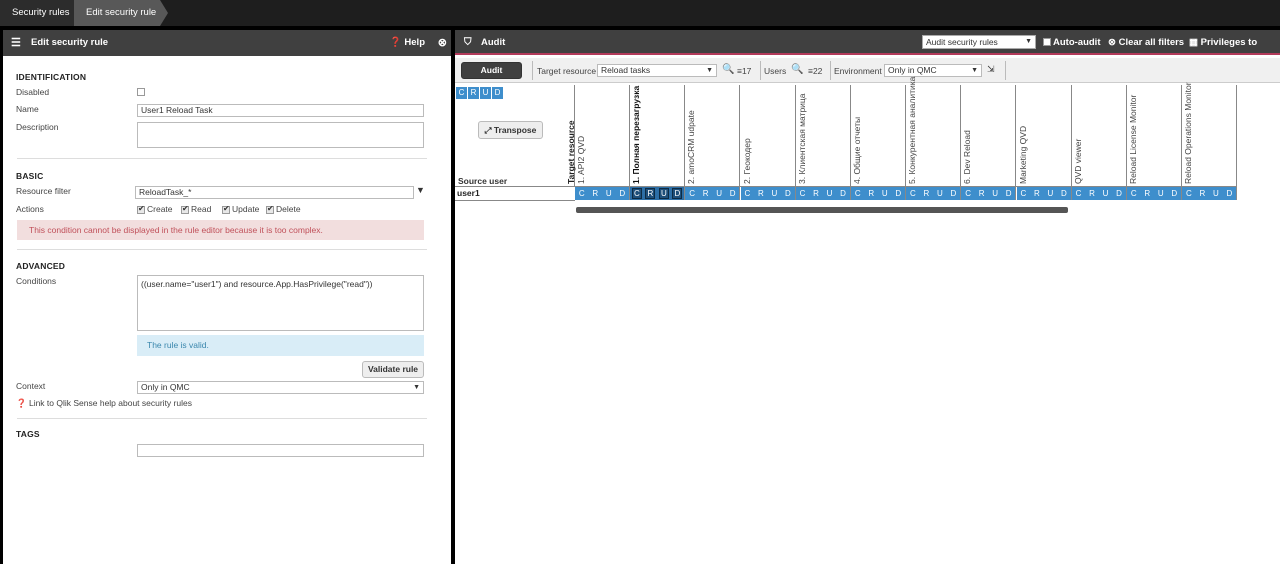  Describe the element at coordinates (1022, 154) in the screenshot. I see `column-header-label: Marketing QVD` at that location.